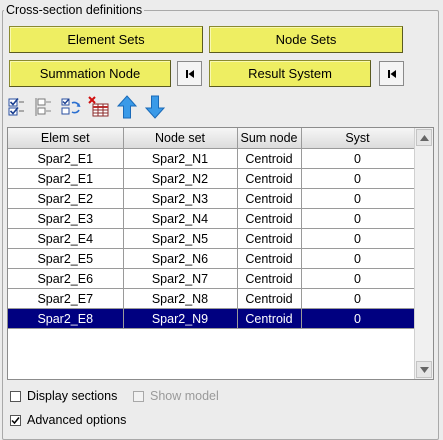 Image resolution: width=443 pixels, height=440 pixels. What do you see at coordinates (44, 107) in the screenshot?
I see `uncheck-all-icon` at bounding box center [44, 107].